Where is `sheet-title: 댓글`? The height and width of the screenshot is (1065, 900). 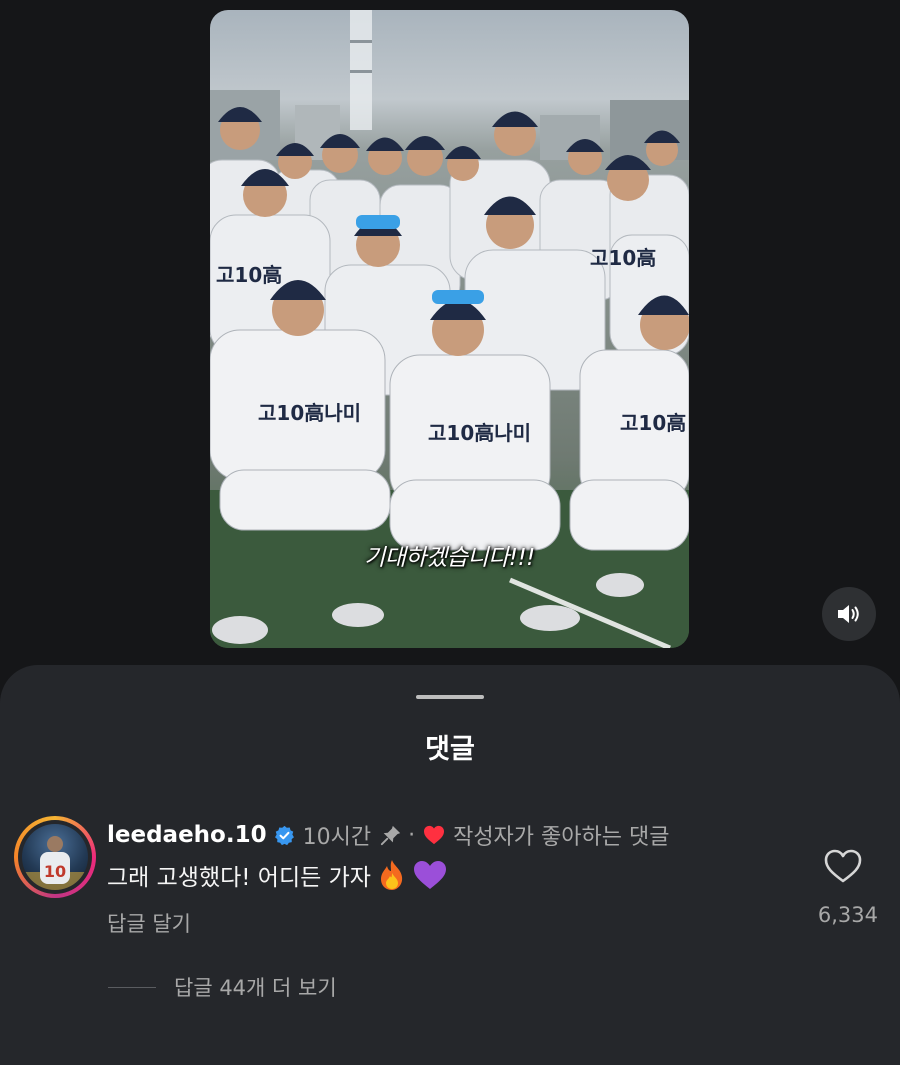
sheet-title: 댓글 is located at coordinates (450, 749).